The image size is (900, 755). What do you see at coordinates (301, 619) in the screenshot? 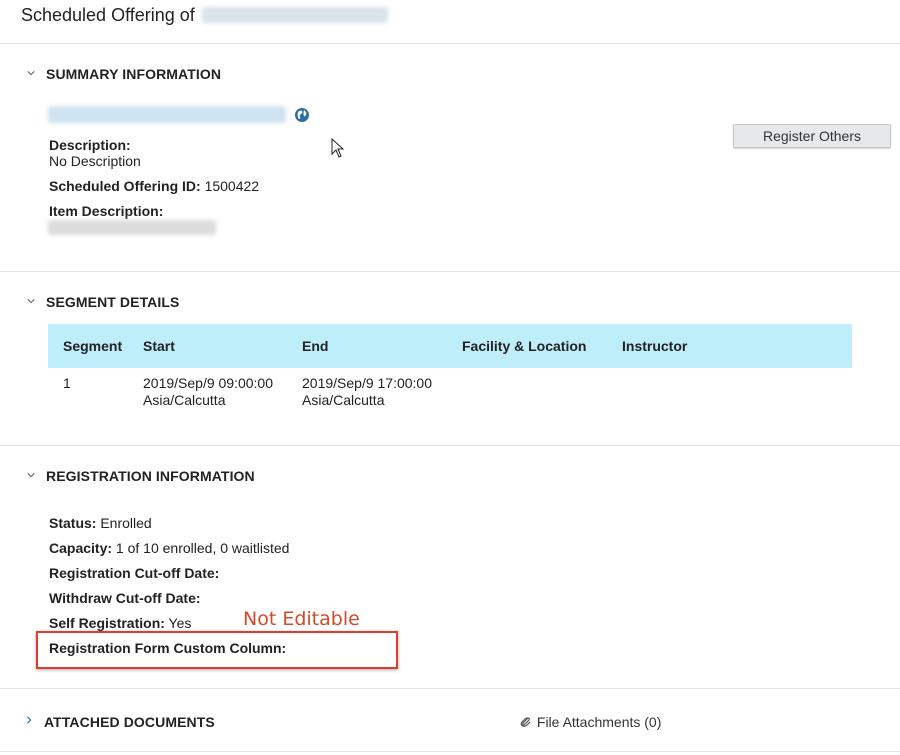
I see `not-editable-annotation: Not Editable` at bounding box center [301, 619].